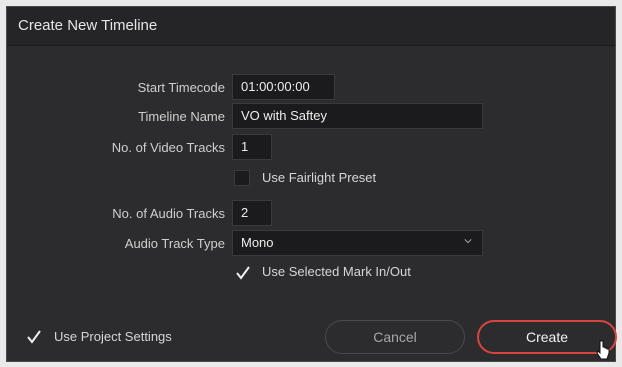 The width and height of the screenshot is (622, 367). Describe the element at coordinates (181, 116) in the screenshot. I see `timeline-name-label: Timeline Name` at that location.